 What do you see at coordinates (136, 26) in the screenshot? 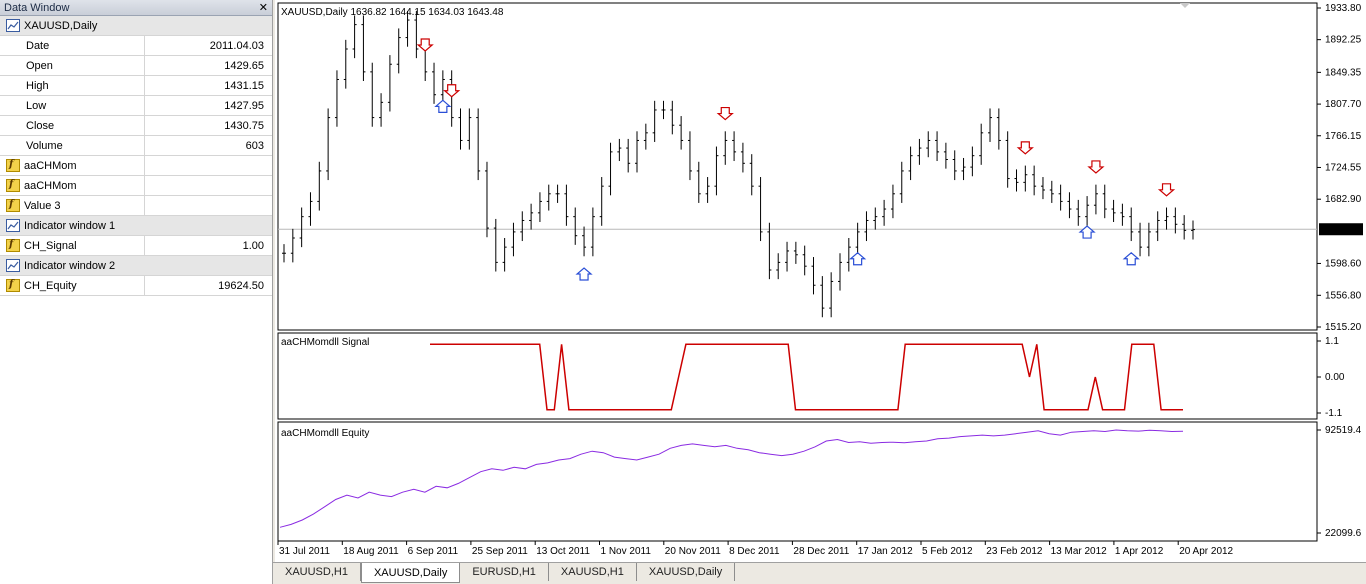
I see `data-window-row: XAUUSD,Daily` at bounding box center [136, 26].